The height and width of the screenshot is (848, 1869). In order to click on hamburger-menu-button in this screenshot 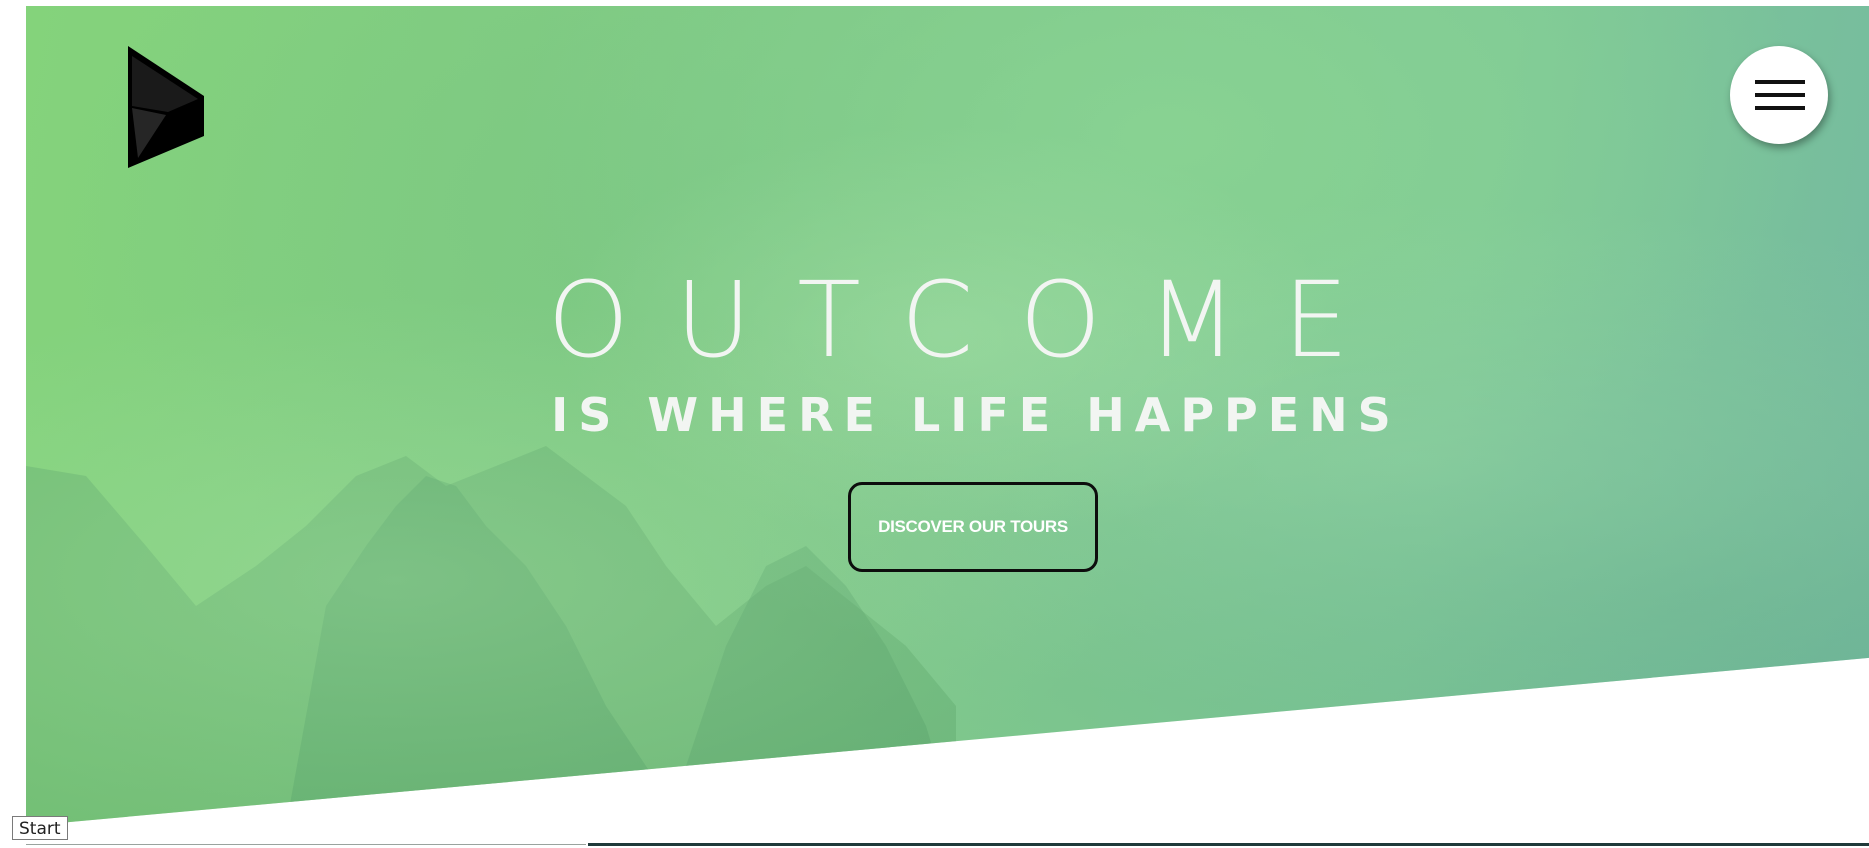, I will do `click(1779, 95)`.